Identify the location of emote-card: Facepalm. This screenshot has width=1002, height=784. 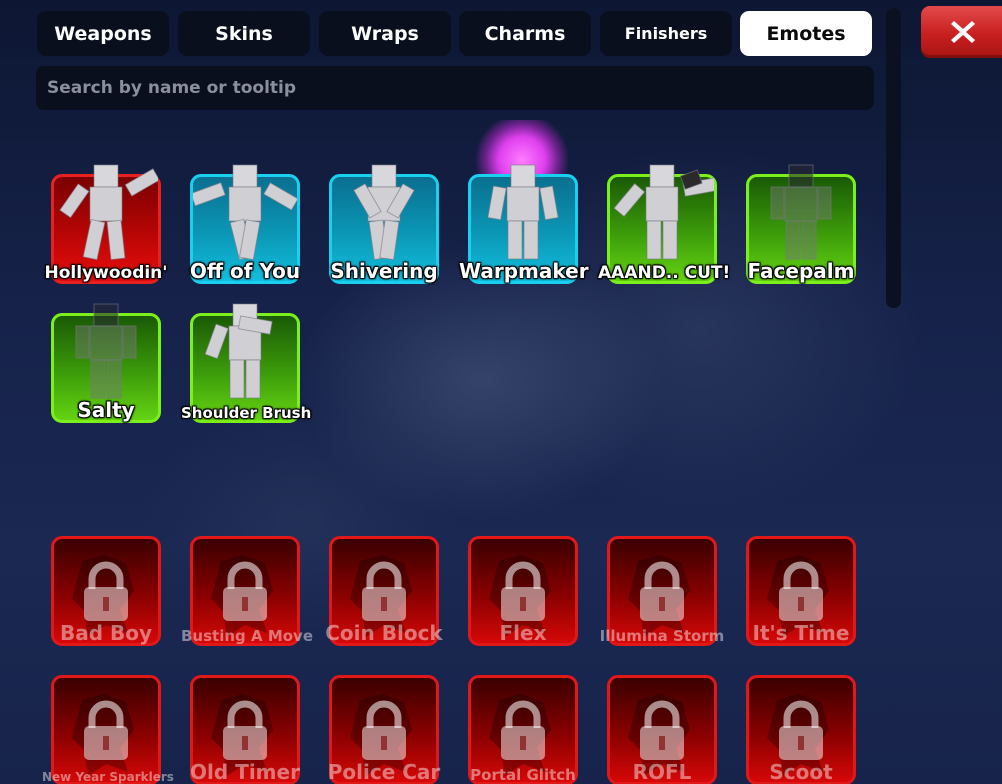
(801, 224).